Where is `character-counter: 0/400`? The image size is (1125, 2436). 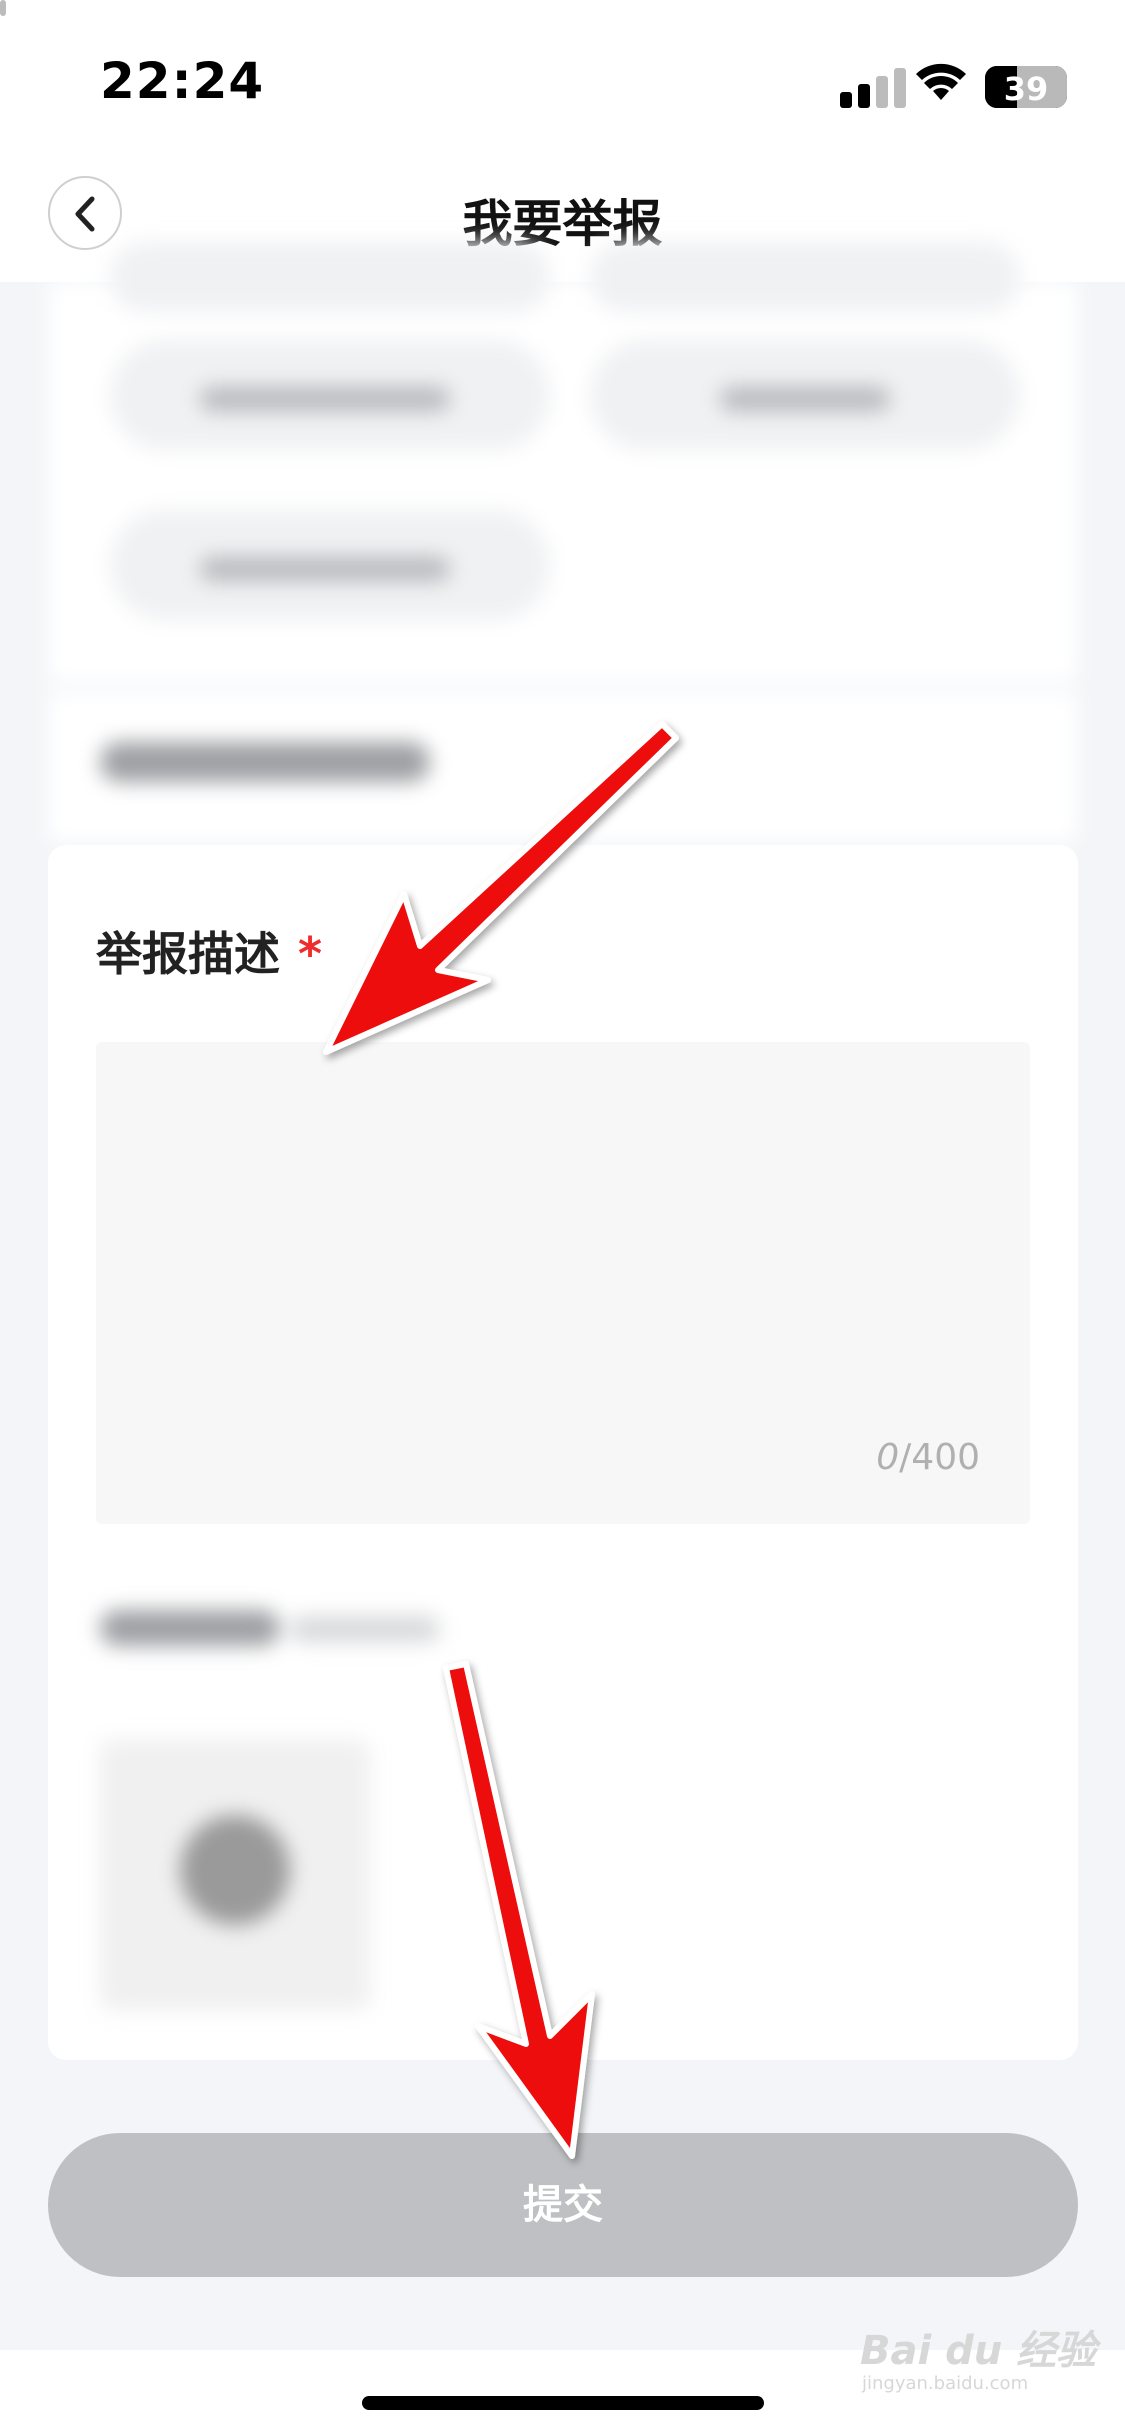 character-counter: 0/400 is located at coordinates (928, 1457).